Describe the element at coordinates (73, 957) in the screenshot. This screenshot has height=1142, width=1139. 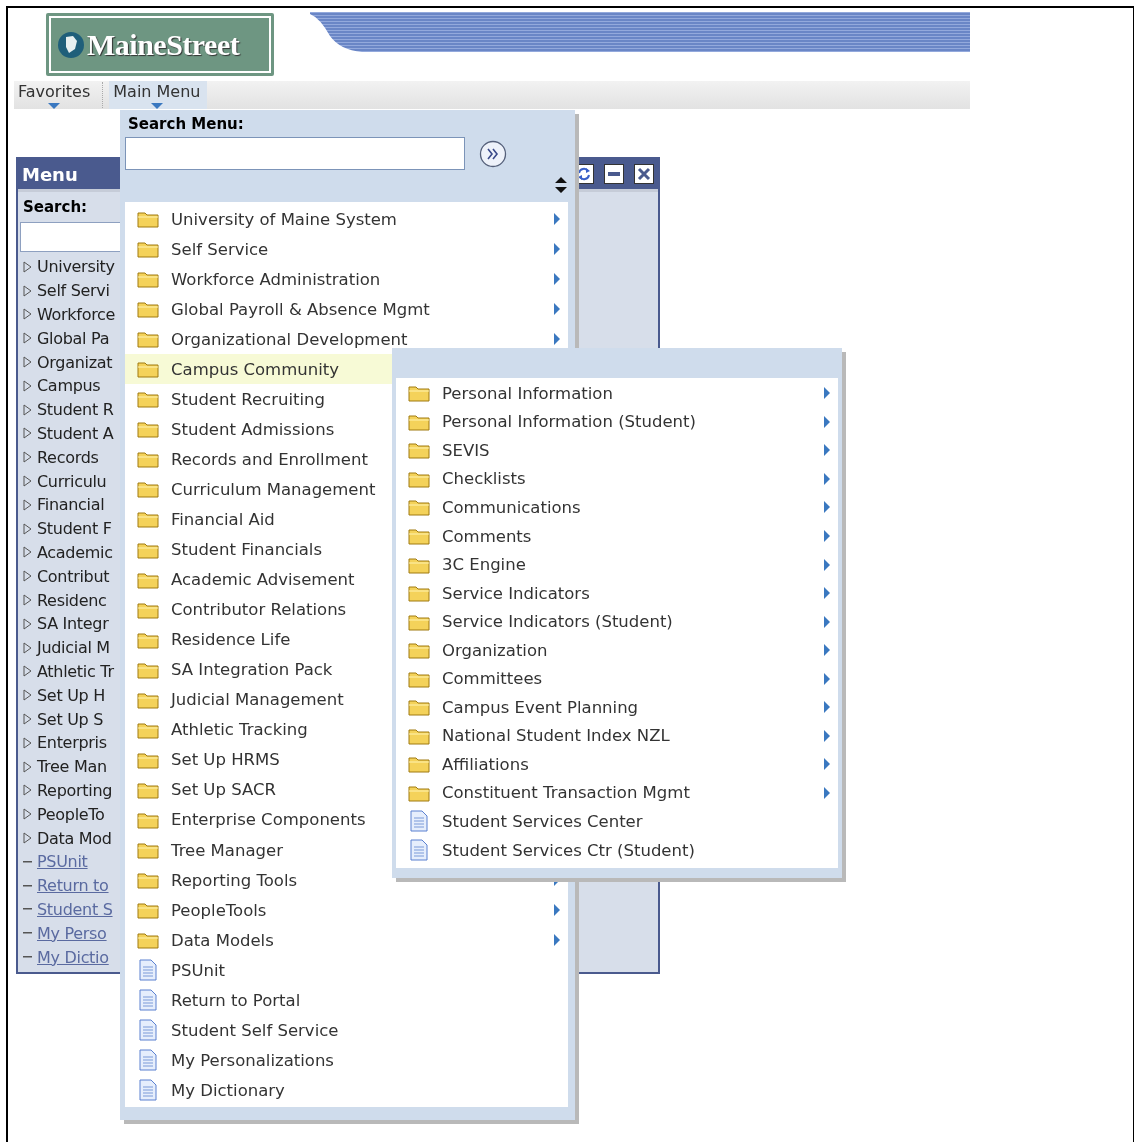
I see `tree-link: My Dictio` at that location.